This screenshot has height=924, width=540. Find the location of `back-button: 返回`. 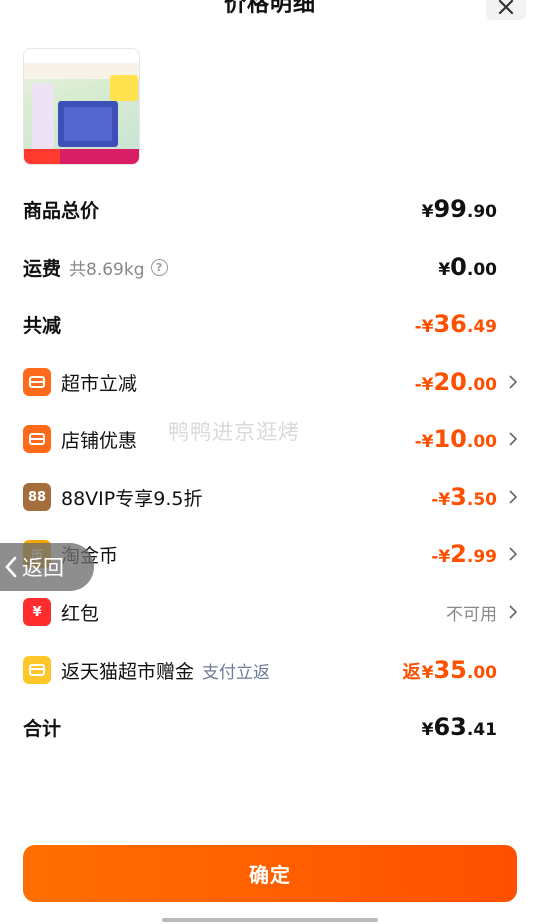

back-button: 返回 is located at coordinates (47, 567).